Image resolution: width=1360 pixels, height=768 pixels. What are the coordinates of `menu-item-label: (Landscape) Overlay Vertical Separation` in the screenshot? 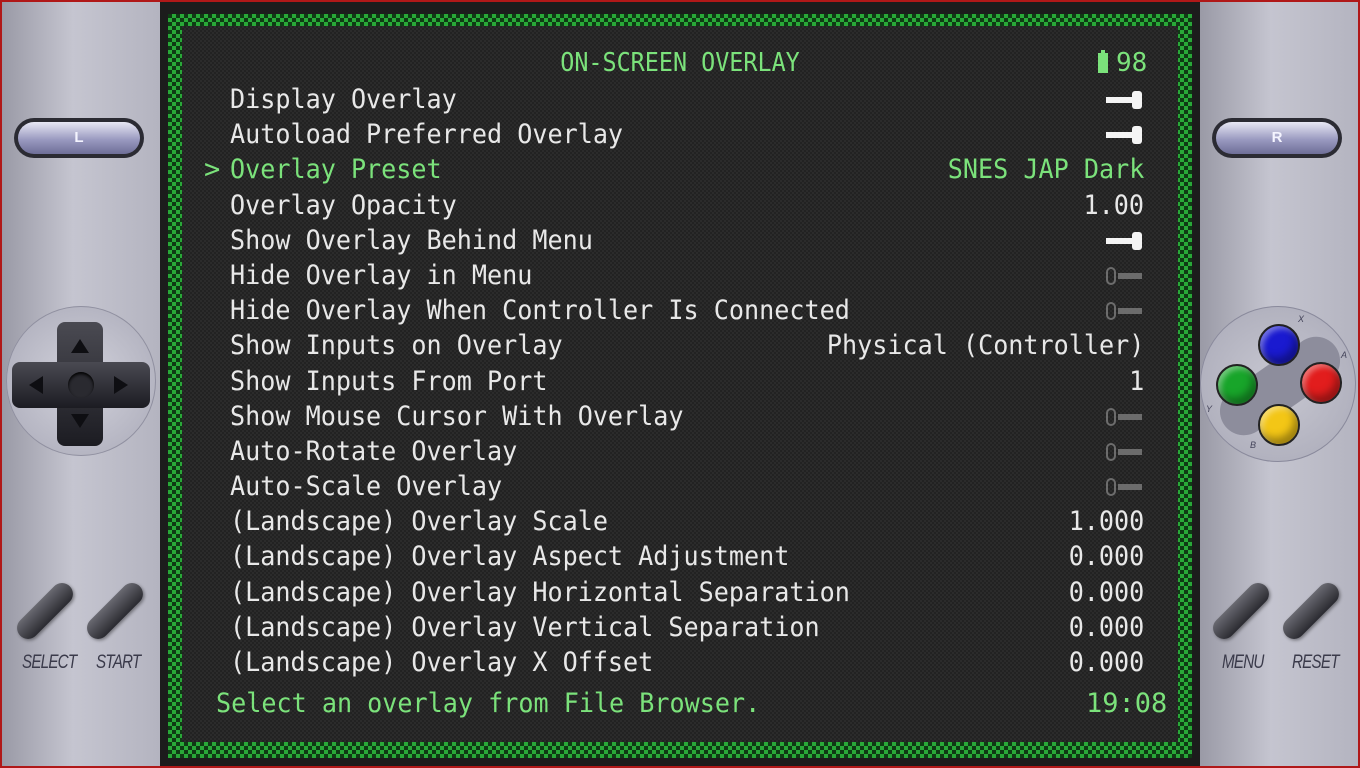 It's located at (525, 627).